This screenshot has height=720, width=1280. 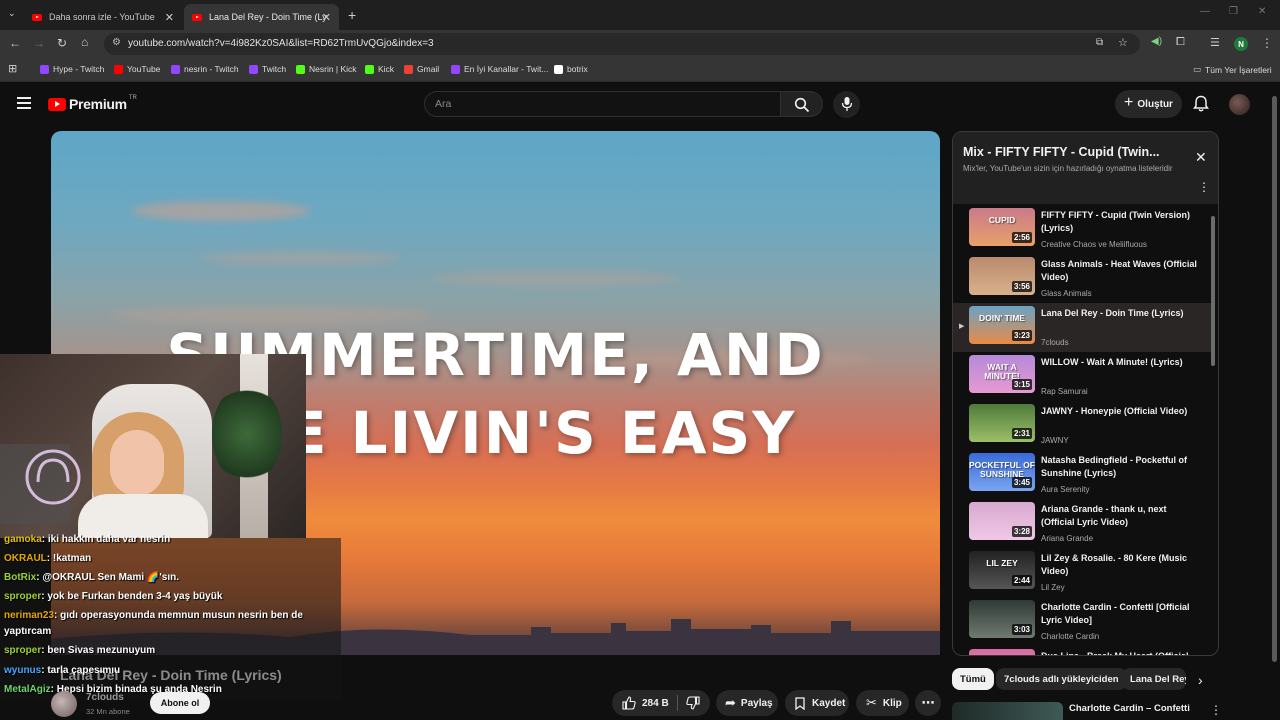 What do you see at coordinates (747, 703) in the screenshot?
I see `share-button: ➦ Paylaş` at bounding box center [747, 703].